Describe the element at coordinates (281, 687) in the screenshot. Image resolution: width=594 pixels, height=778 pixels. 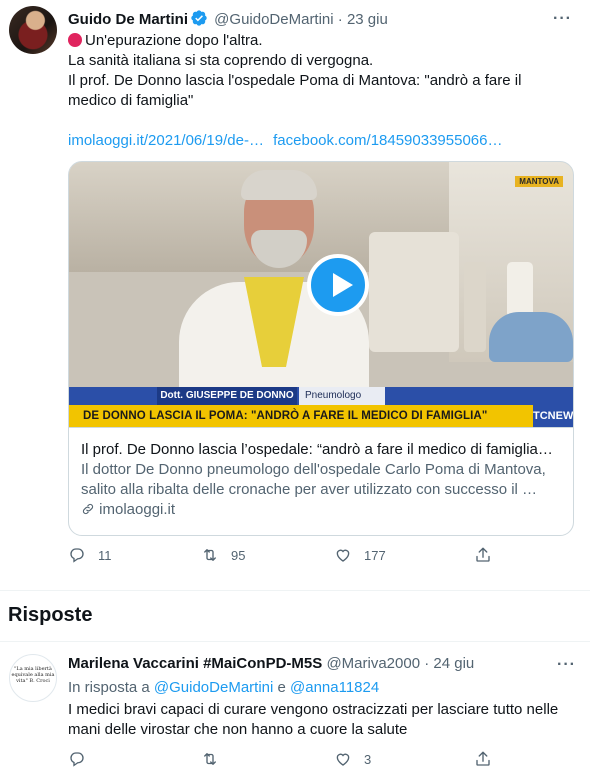
I see `in-reply-and: e` at that location.